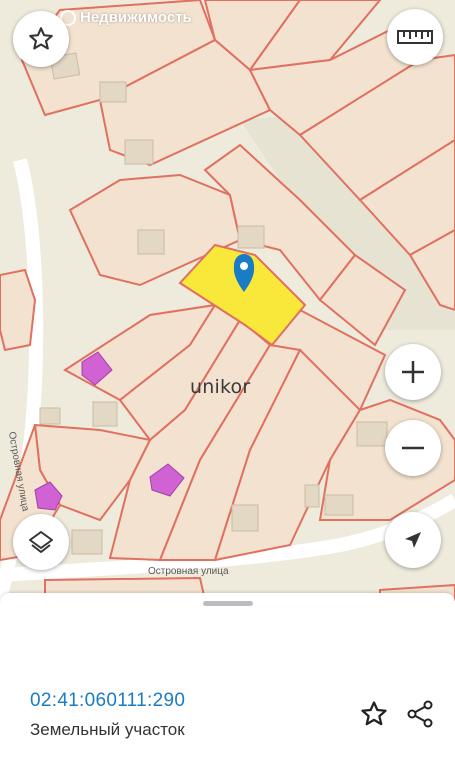 This screenshot has height=768, width=455. I want to click on share-icon, so click(420, 714).